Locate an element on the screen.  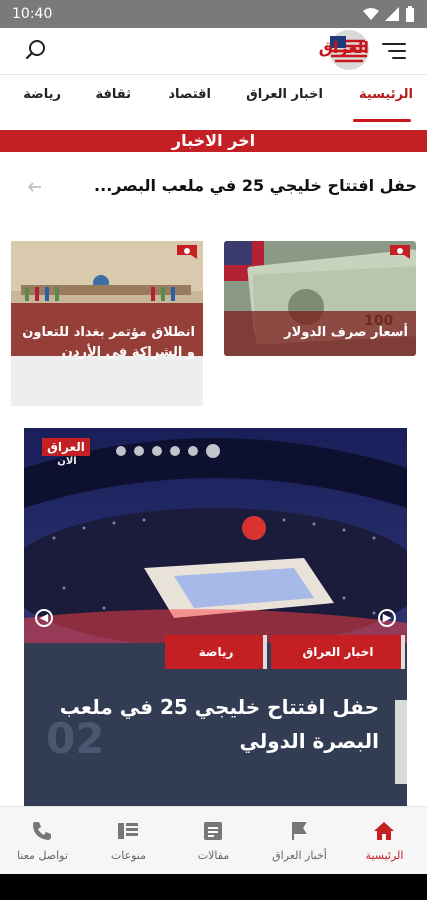
active-tab-indicator is located at coordinates (382, 120).